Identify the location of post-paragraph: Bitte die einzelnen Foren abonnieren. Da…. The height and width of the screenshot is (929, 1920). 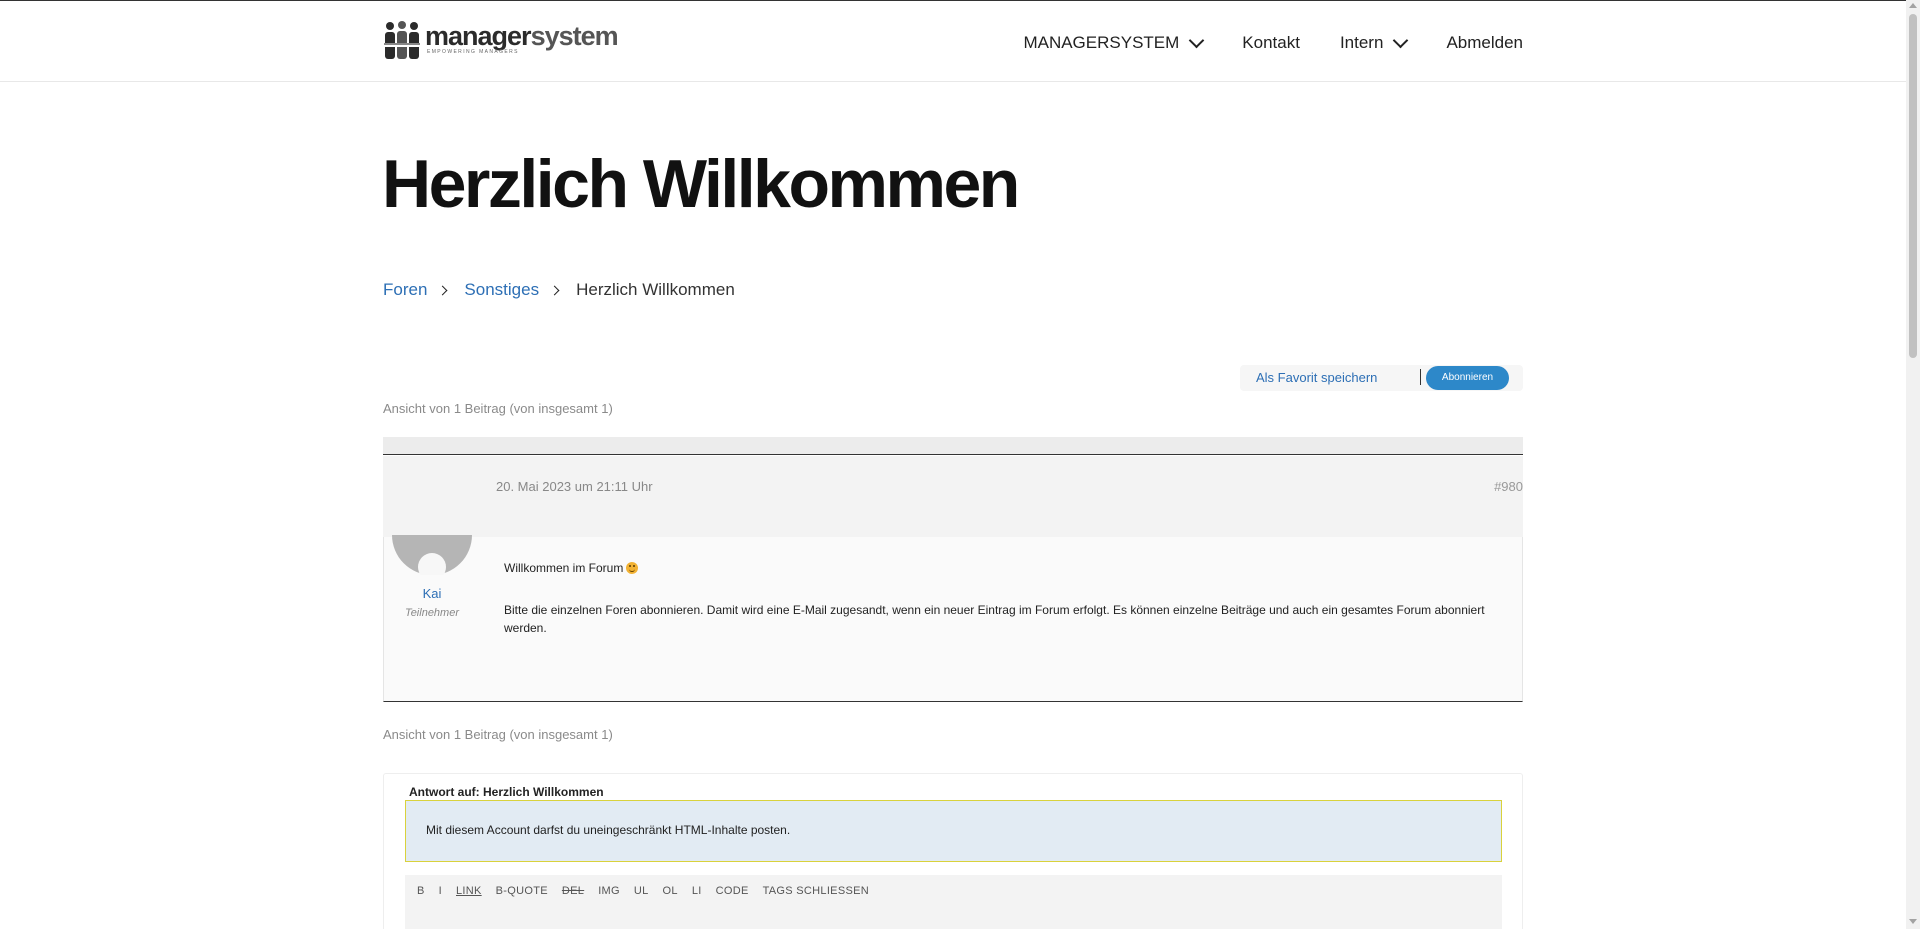
(994, 619).